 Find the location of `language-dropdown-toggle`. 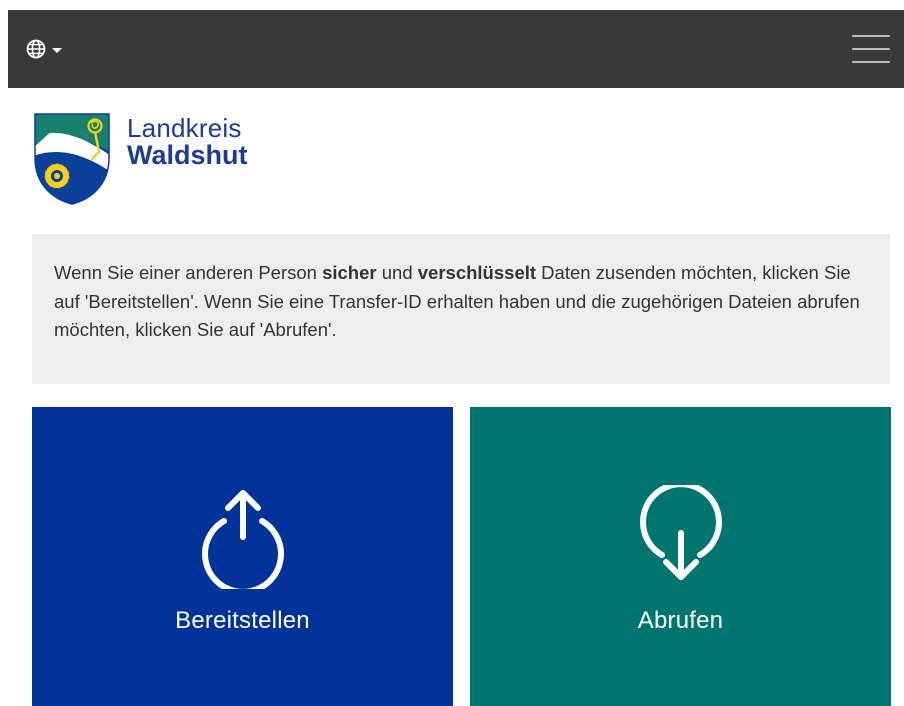

language-dropdown-toggle is located at coordinates (44, 49).